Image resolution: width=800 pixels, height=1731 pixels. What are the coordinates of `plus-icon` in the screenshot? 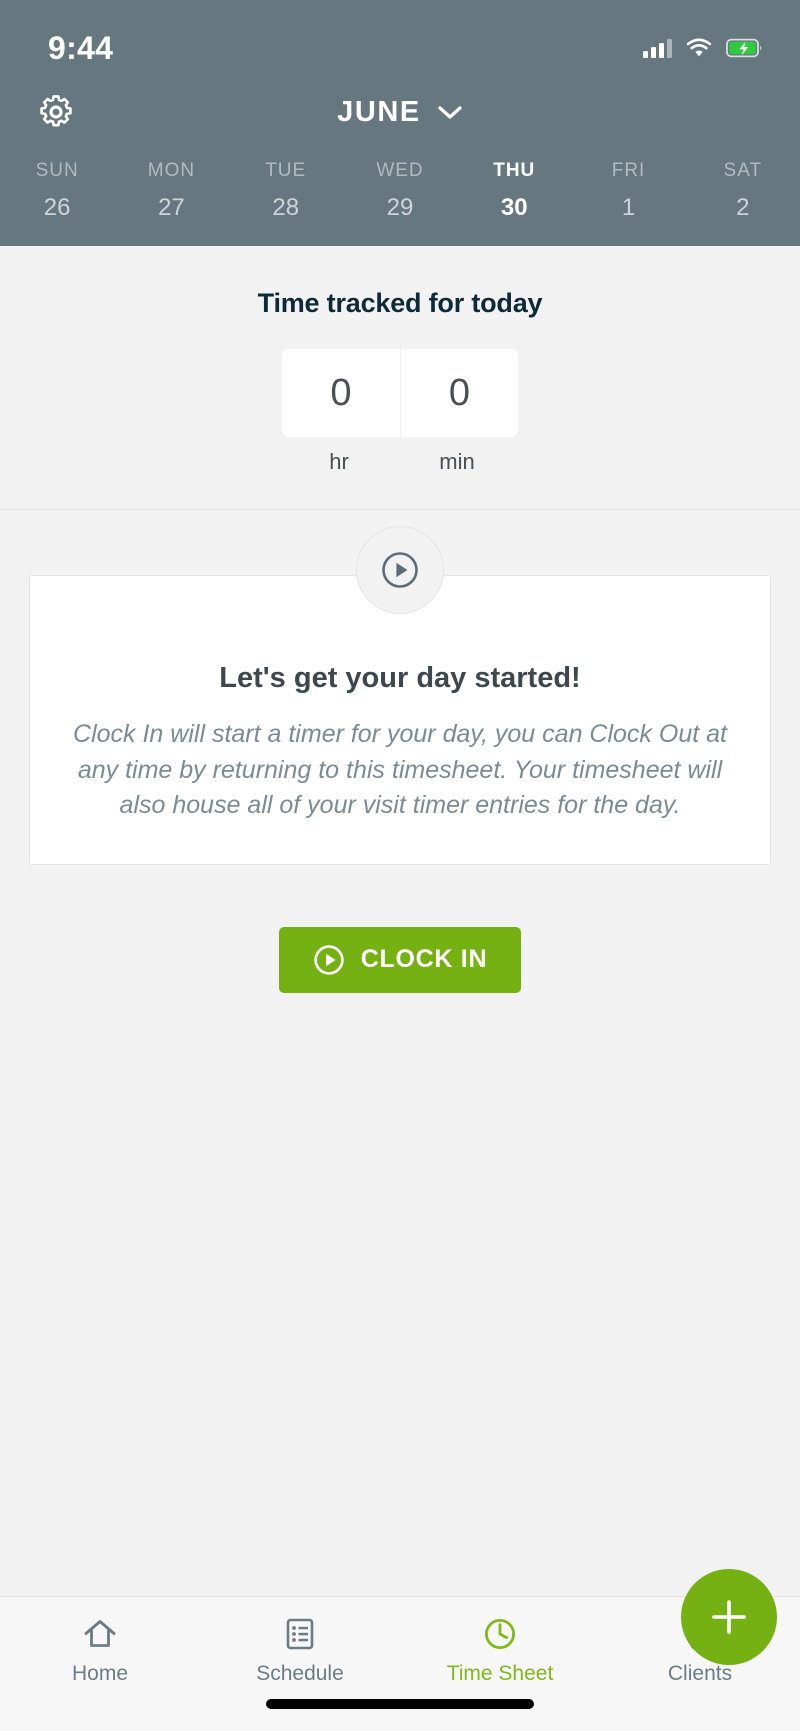 It's located at (729, 1617).